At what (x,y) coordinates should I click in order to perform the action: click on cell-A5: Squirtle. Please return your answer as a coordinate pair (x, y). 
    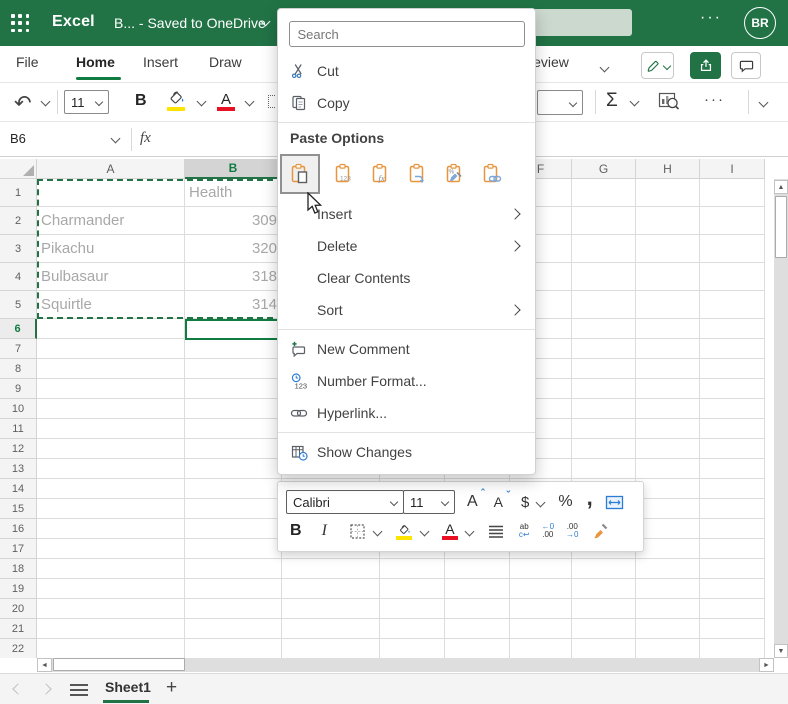
    Looking at the image, I should click on (111, 305).